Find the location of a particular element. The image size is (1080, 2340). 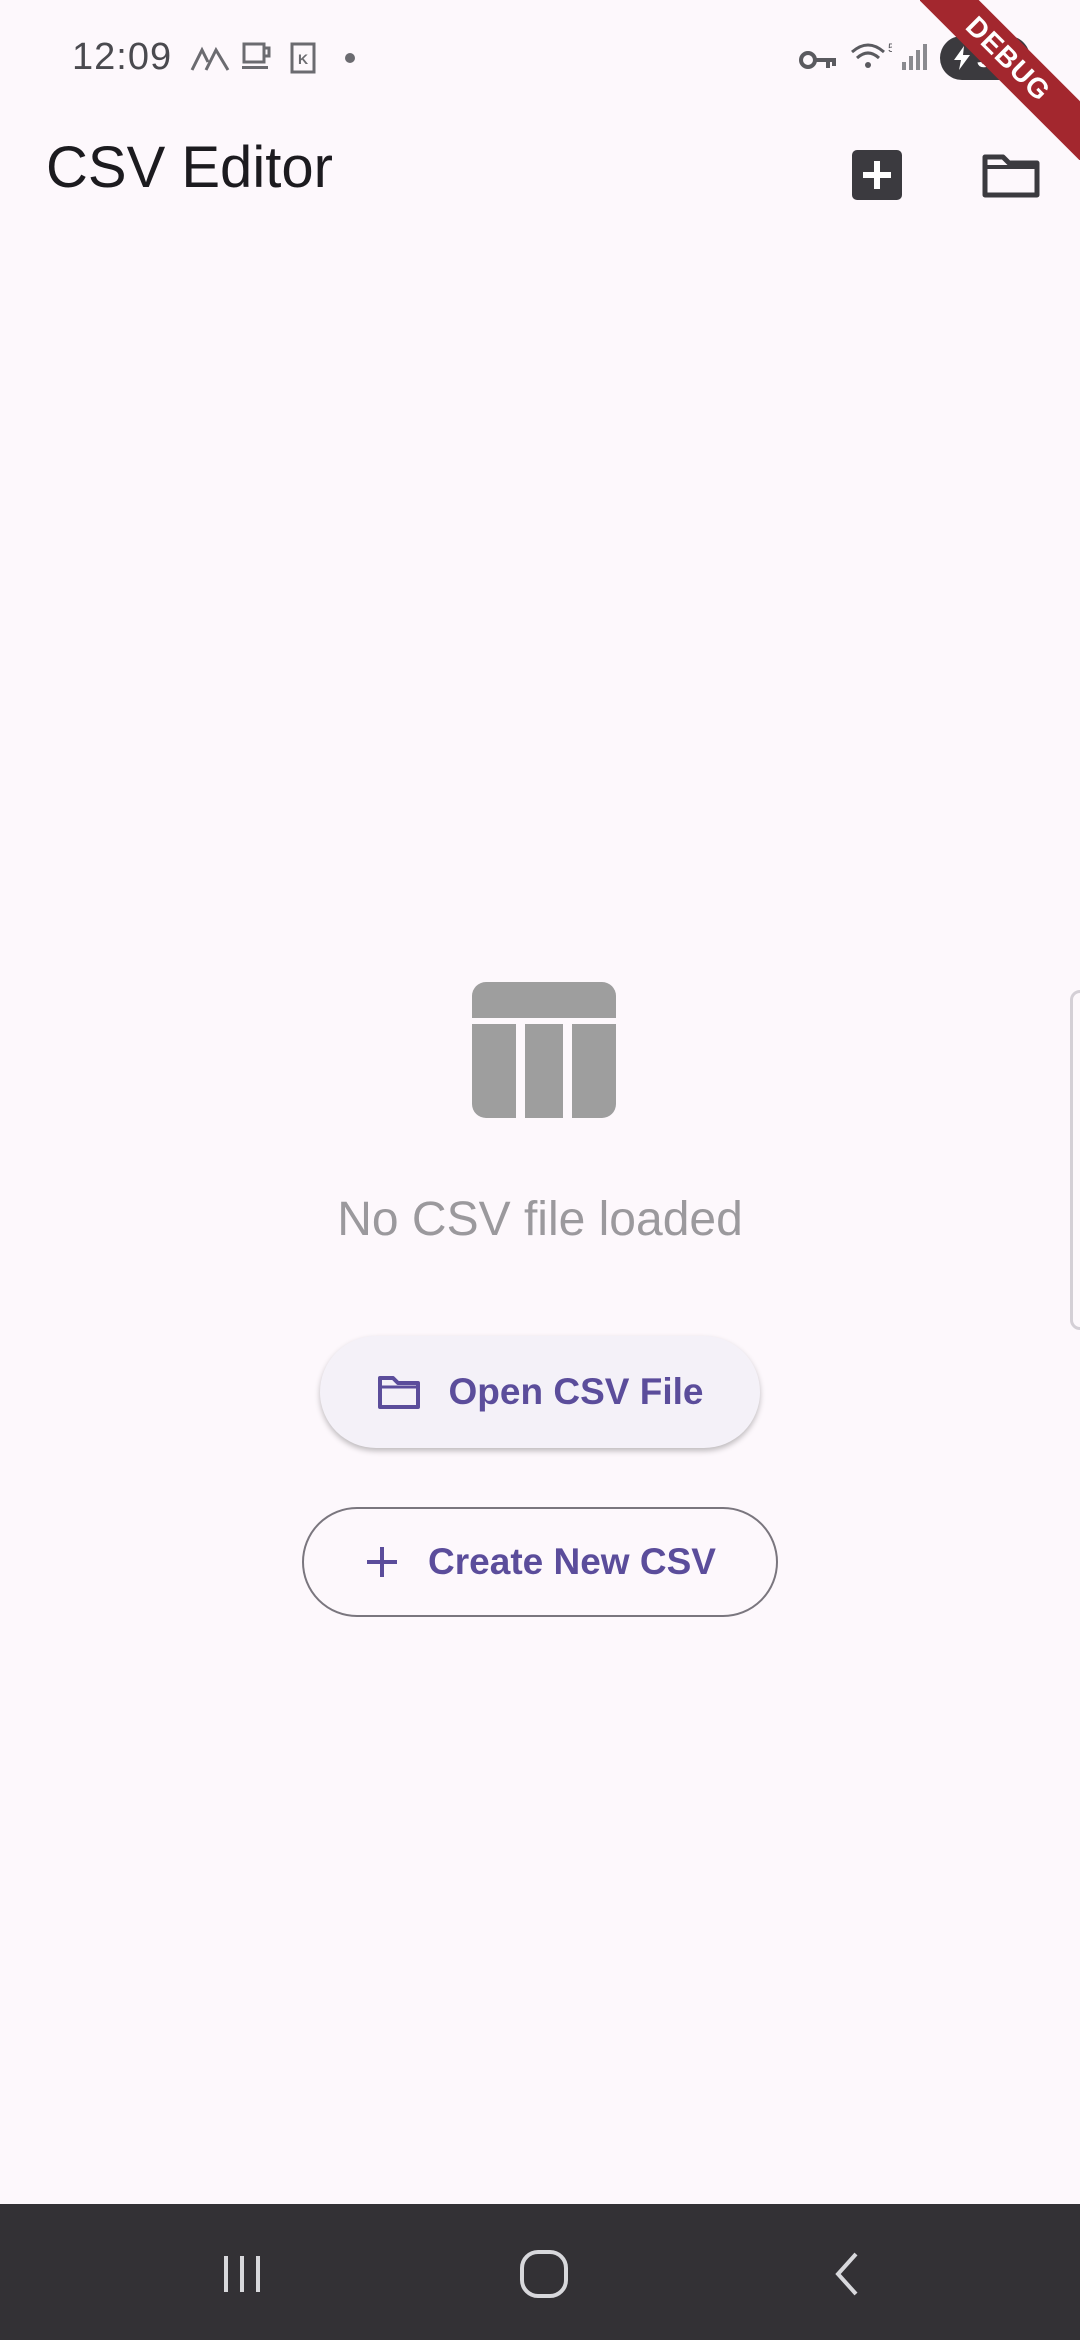

add-box-icon is located at coordinates (877, 175).